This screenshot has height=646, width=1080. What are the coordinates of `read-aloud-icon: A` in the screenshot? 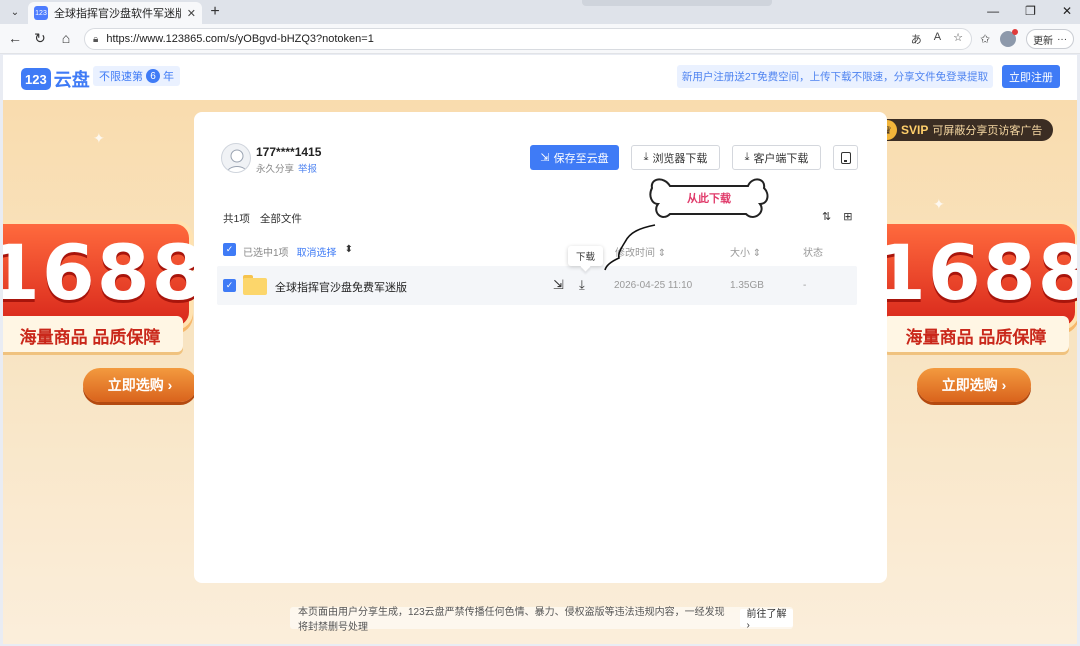 It's located at (937, 39).